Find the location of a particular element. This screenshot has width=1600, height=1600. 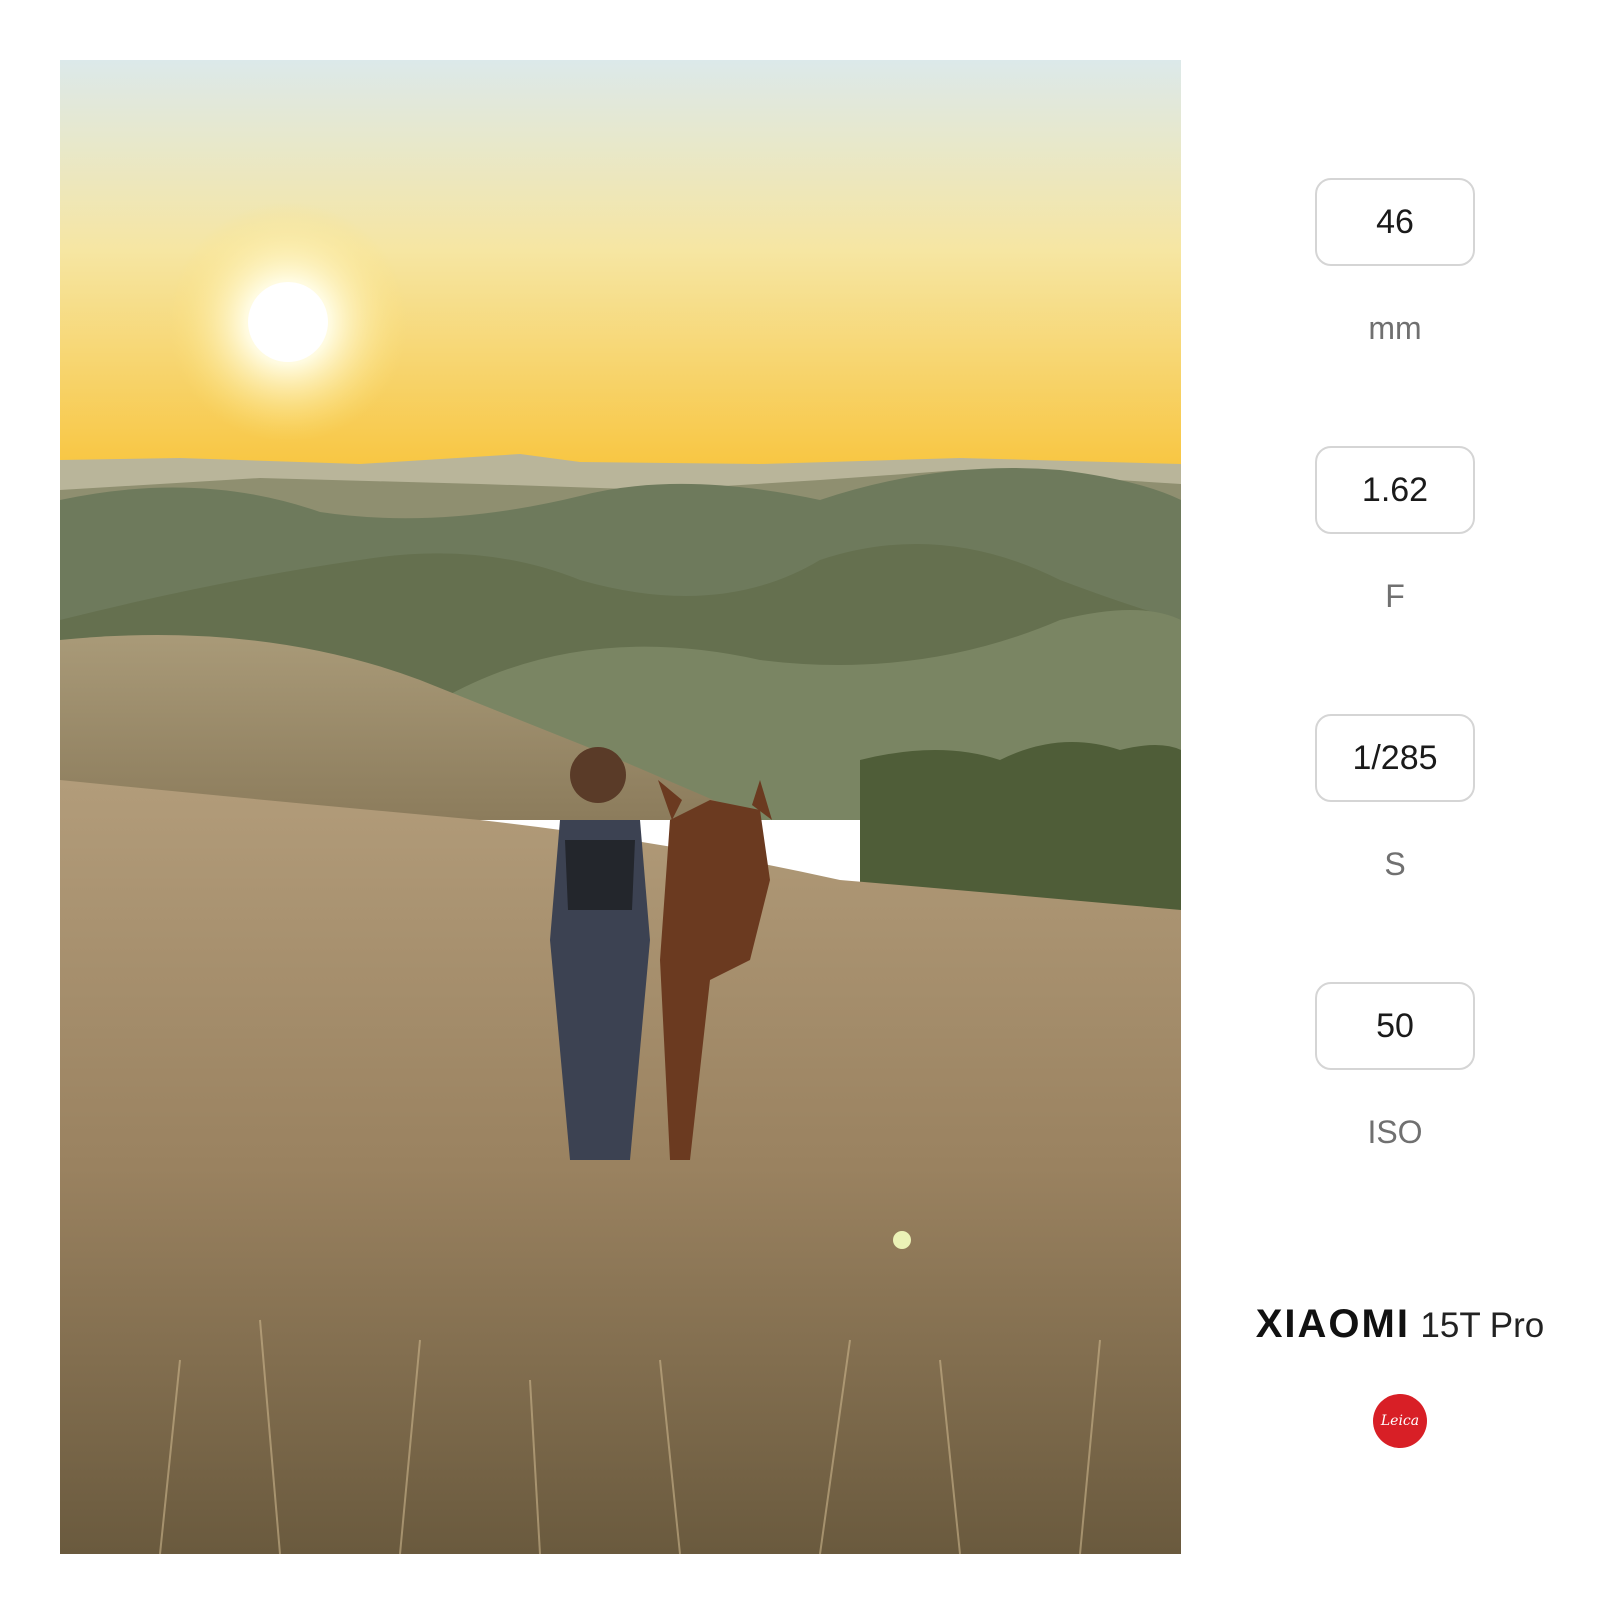

iso-spec: 50 ISO is located at coordinates (1395, 1066).